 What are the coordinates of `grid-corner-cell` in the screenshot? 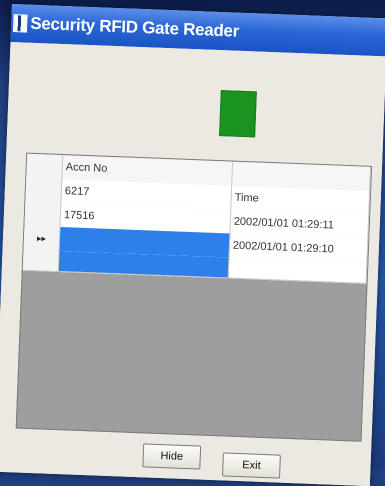 It's located at (45, 166).